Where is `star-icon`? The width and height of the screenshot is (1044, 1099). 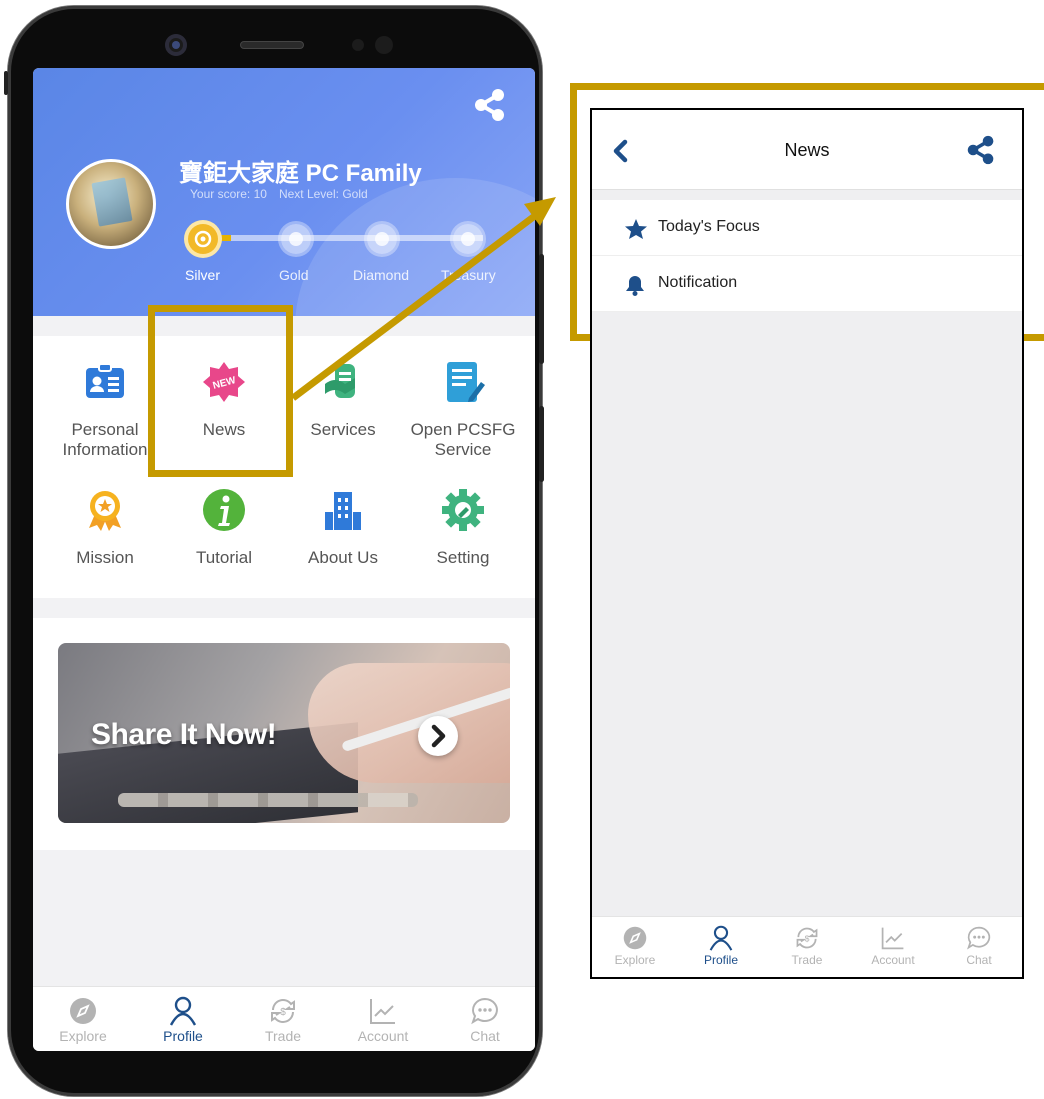 star-icon is located at coordinates (636, 229).